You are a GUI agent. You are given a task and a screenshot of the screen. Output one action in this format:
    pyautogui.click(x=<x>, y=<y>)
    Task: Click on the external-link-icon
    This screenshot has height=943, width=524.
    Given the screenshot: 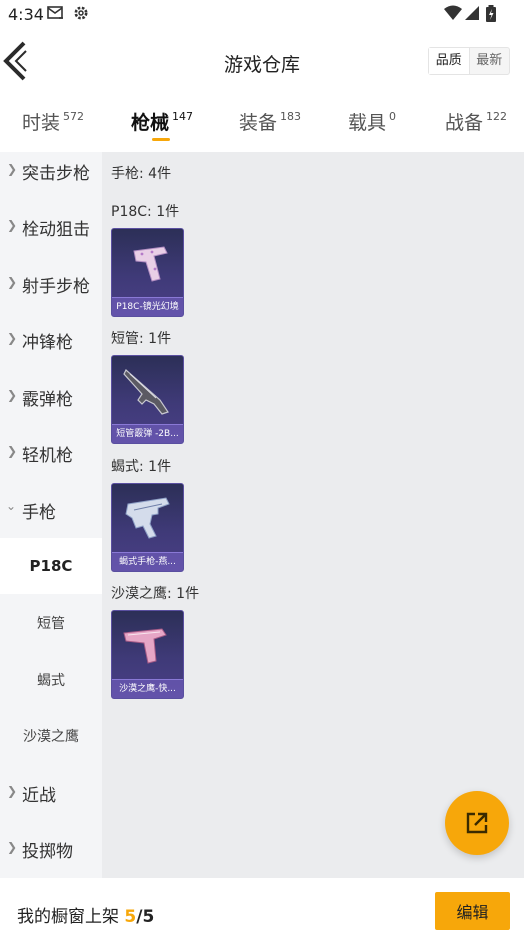 What is the action you would take?
    pyautogui.click(x=477, y=823)
    